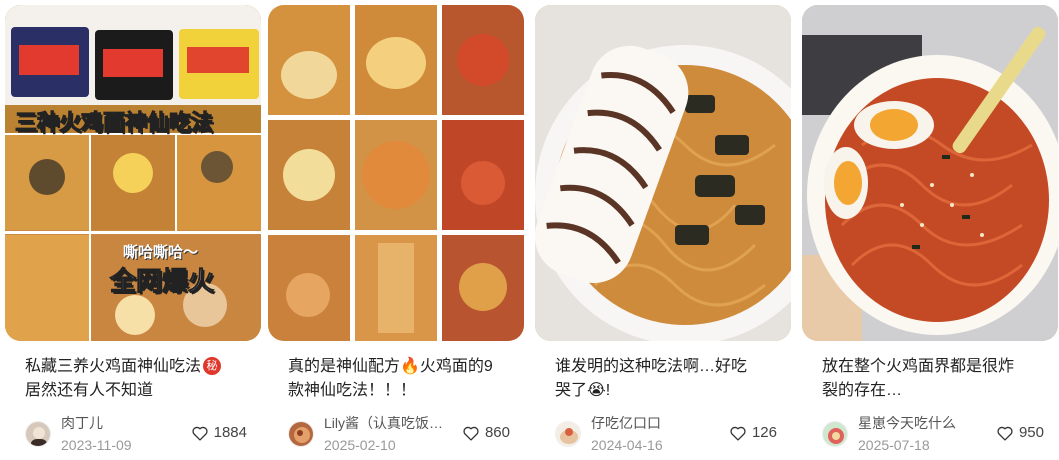  I want to click on author-name: 星崽今天吃什么, so click(907, 423).